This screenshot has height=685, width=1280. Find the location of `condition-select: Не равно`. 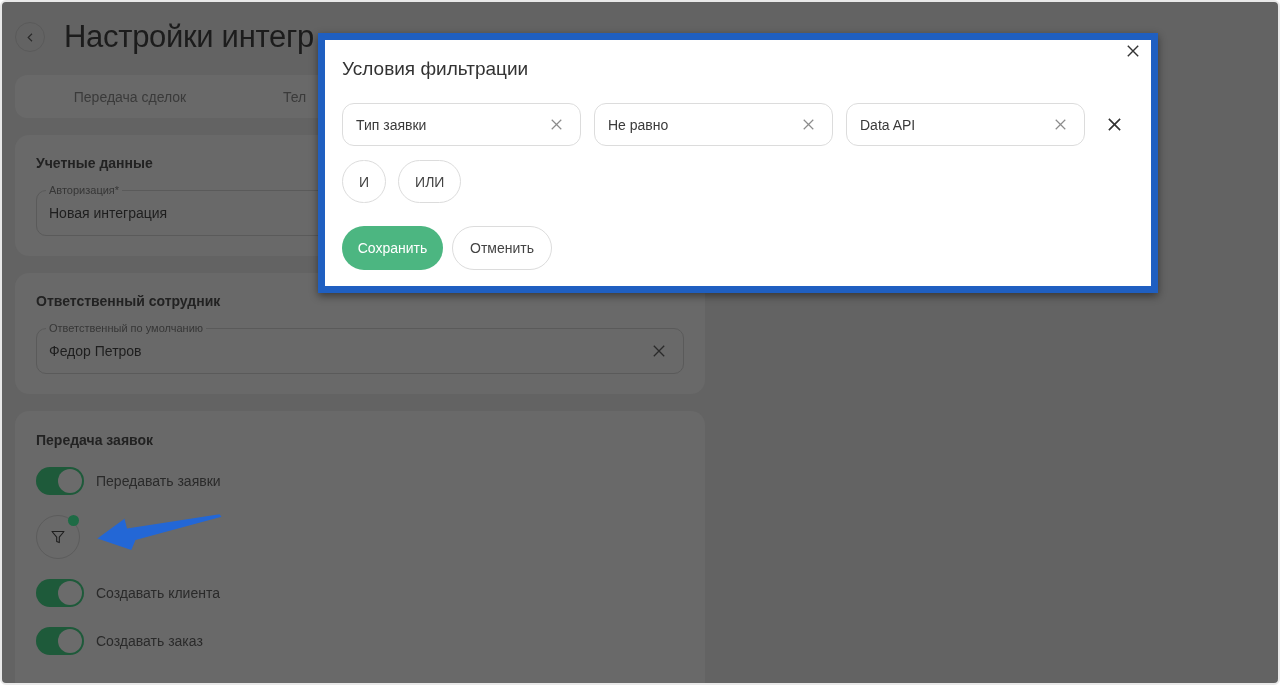

condition-select: Не равно is located at coordinates (713, 124).